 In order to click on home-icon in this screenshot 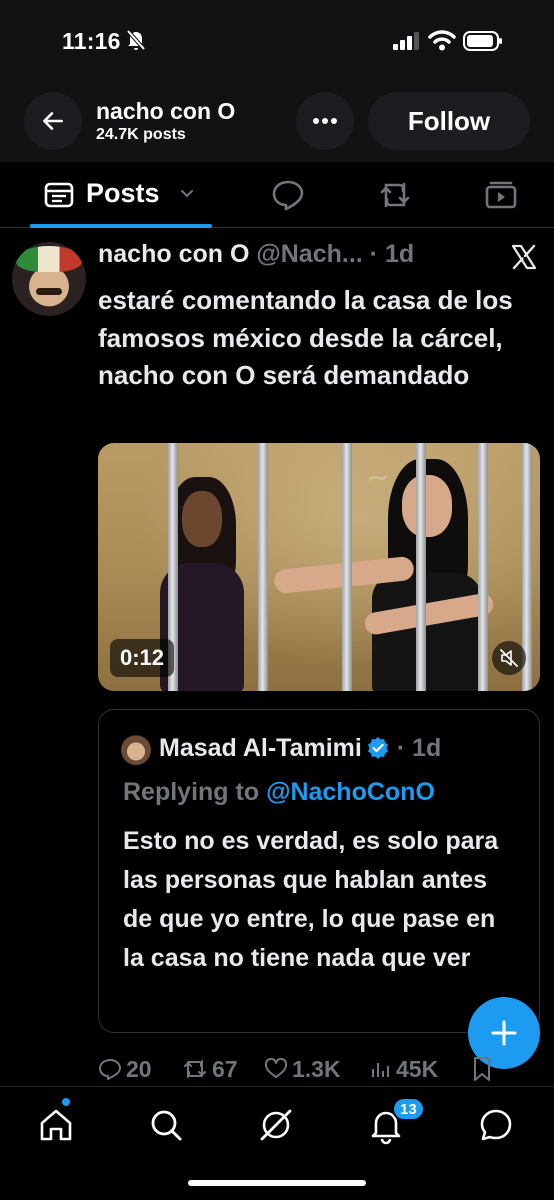, I will do `click(56, 1125)`.